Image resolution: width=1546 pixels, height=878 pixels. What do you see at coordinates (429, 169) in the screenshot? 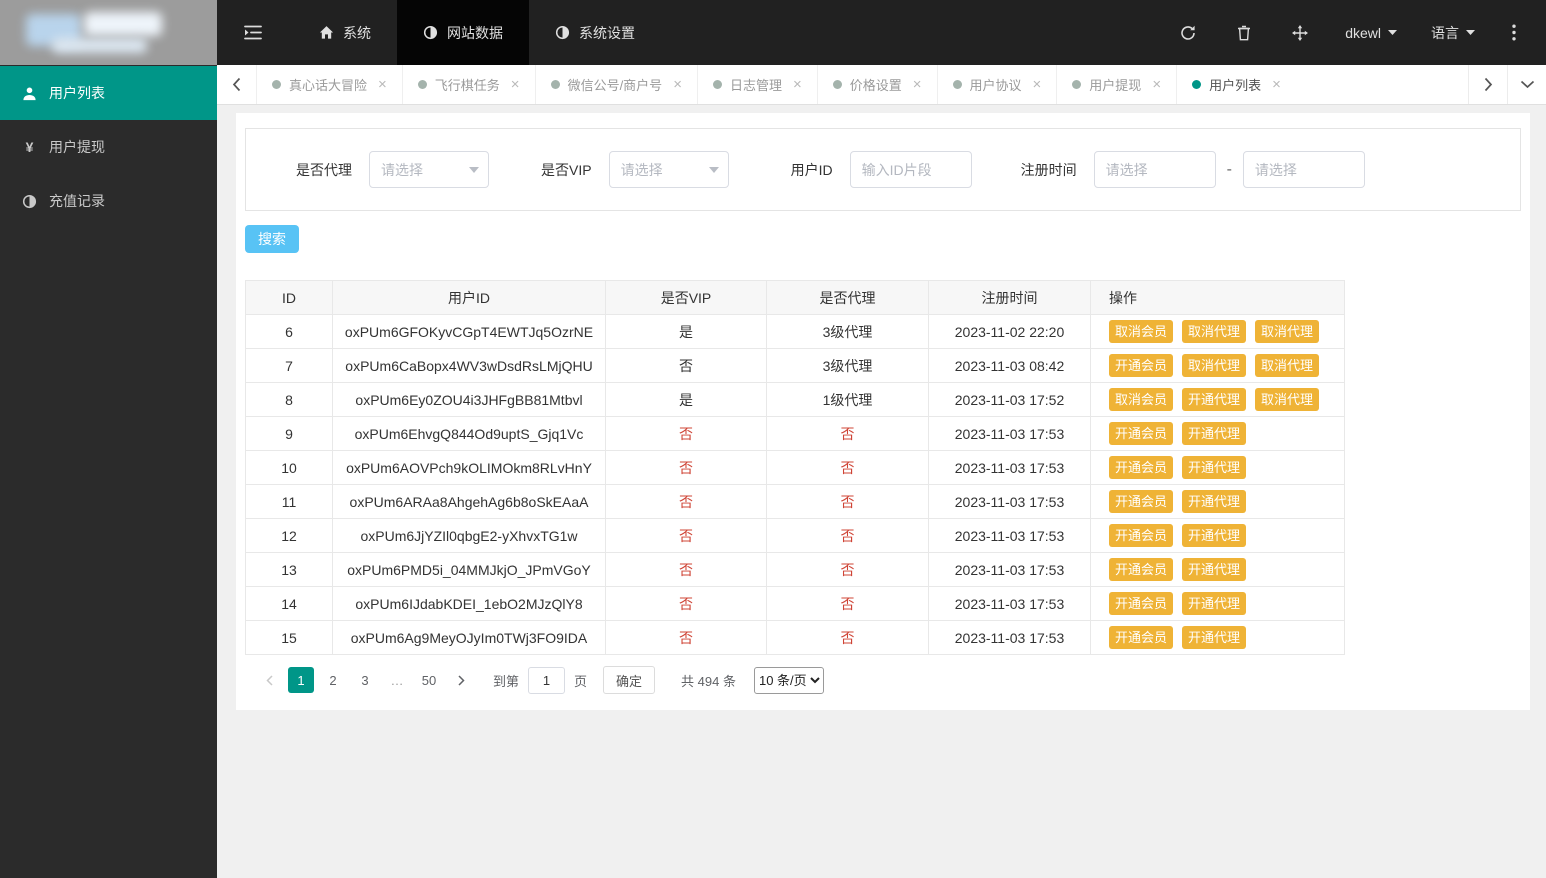
I see `agent-filter-select: 请选择` at bounding box center [429, 169].